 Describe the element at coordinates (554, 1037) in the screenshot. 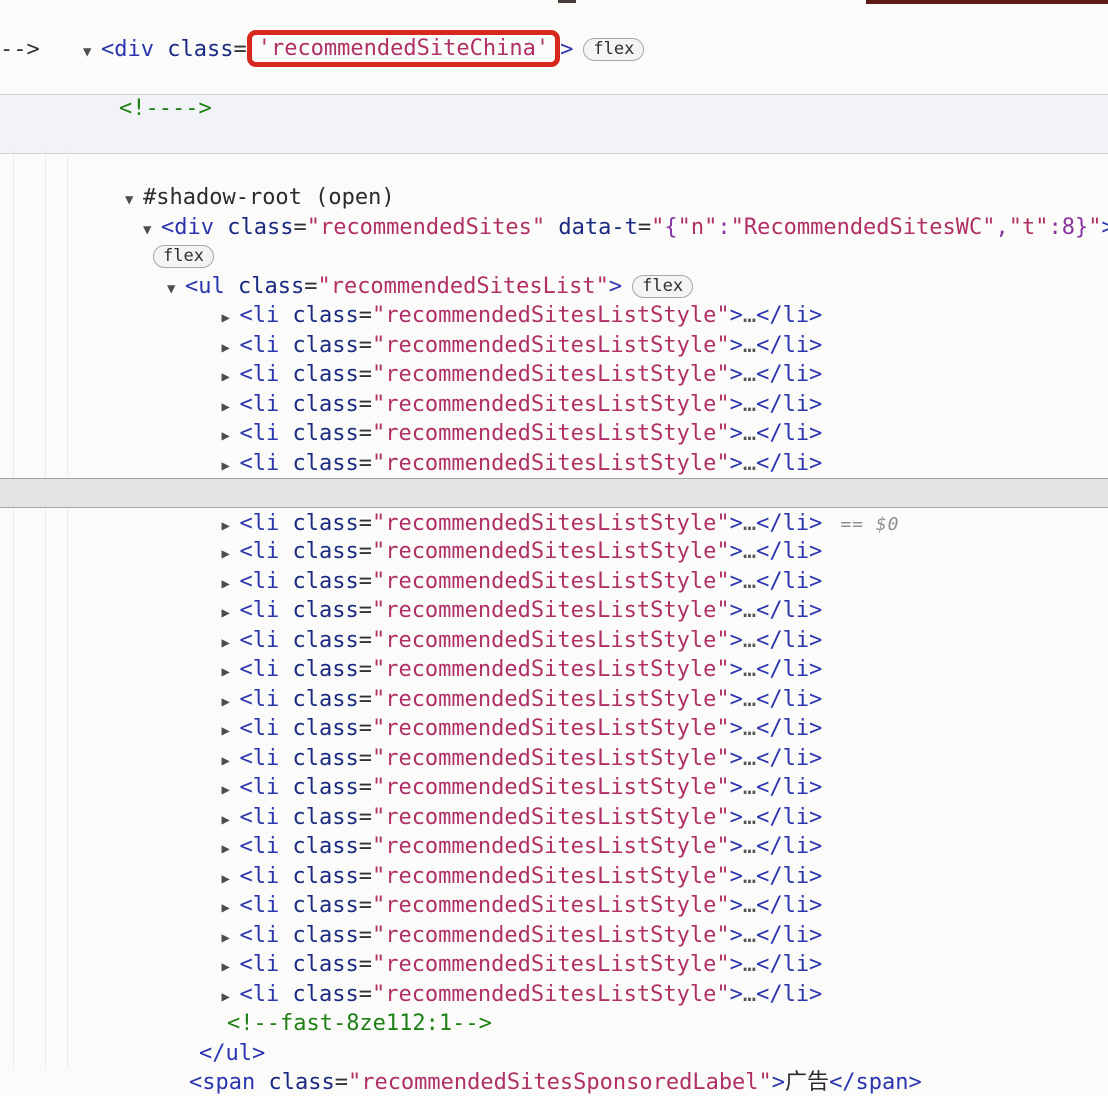

I see `tree-row-ul-close: </ul>` at that location.